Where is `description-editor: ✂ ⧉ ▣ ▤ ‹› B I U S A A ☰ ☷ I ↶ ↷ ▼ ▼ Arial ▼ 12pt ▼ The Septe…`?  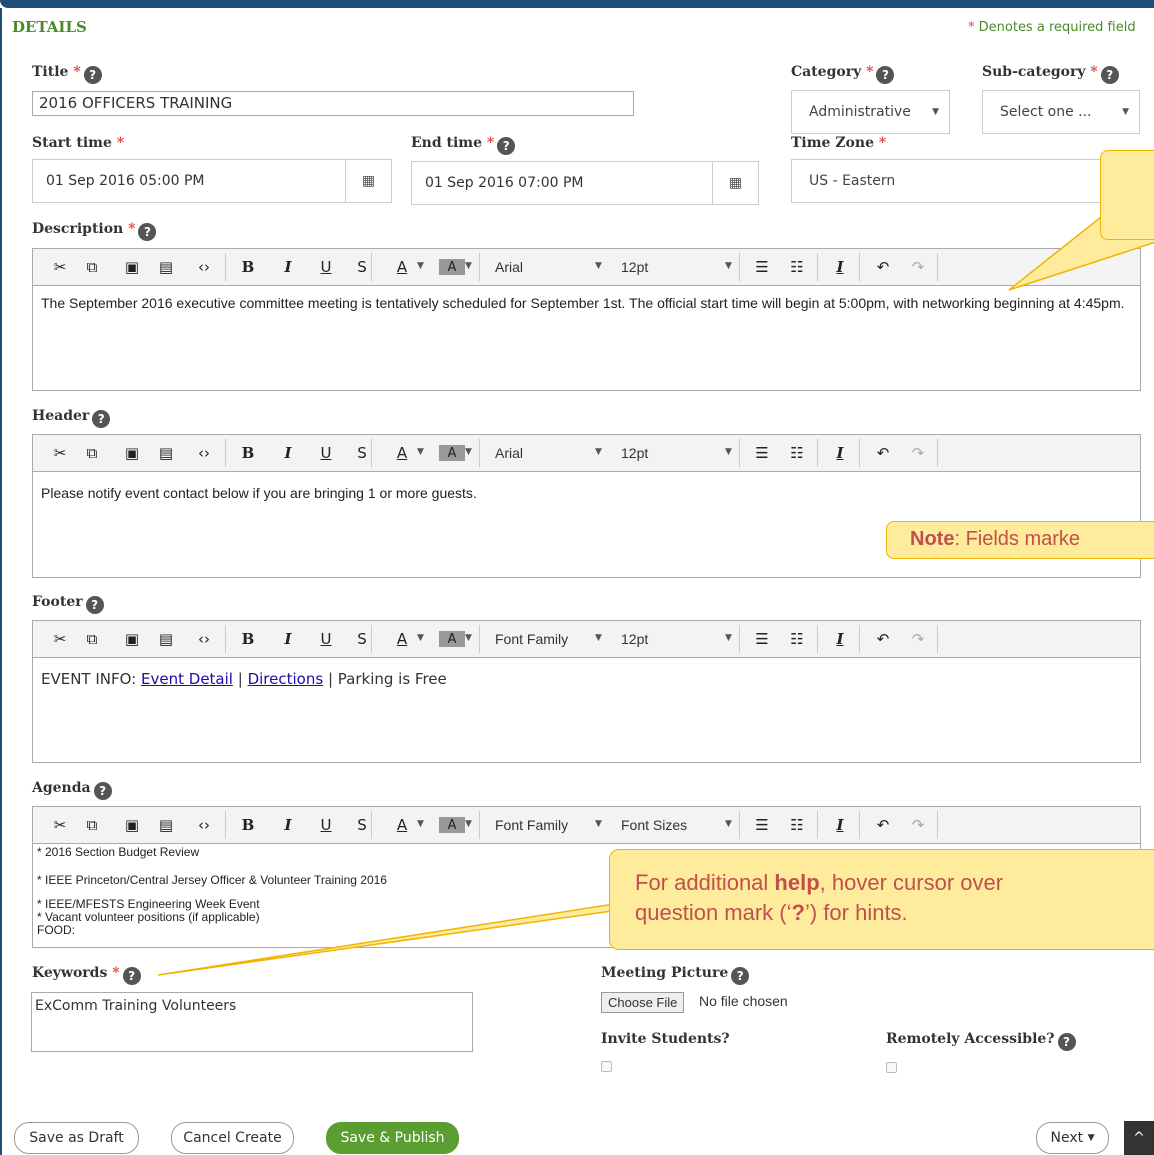 description-editor: ✂ ⧉ ▣ ▤ ‹› B I U S A A ☰ ☷ I ↶ ↷ ▼ ▼ Arial ▼ 12pt ▼ The Septe… is located at coordinates (586, 319).